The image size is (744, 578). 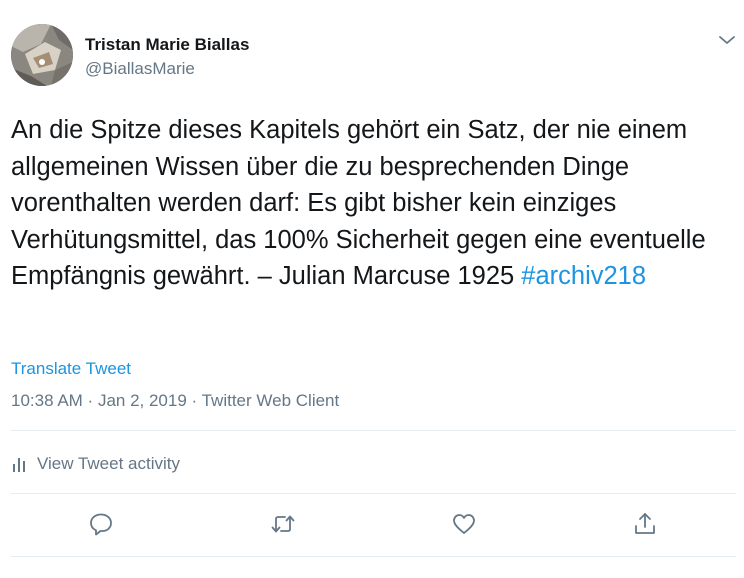 I want to click on display-name: Tristan Marie Biallas, so click(x=167, y=45).